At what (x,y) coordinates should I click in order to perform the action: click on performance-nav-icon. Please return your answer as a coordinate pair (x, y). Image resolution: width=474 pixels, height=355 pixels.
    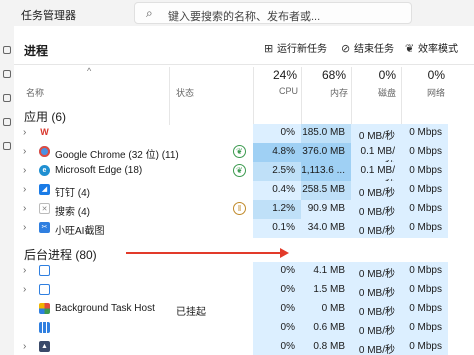
    Looking at the image, I should click on (7, 74).